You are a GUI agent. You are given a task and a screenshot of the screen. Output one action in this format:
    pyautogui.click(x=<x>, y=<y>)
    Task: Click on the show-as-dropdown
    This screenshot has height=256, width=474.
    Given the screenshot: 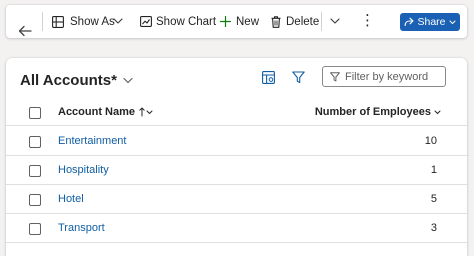 What is the action you would take?
    pyautogui.click(x=118, y=21)
    